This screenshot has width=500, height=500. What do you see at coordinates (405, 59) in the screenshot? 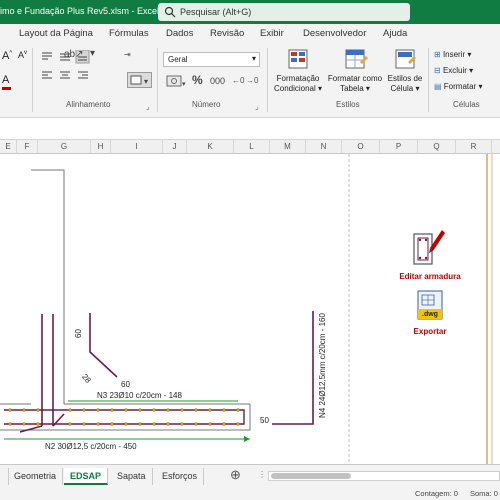
I see `cell-styles-icon` at bounding box center [405, 59].